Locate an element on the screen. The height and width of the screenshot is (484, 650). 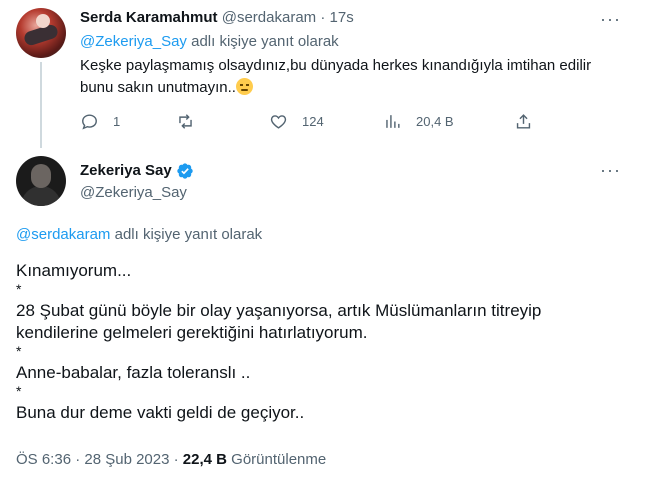
analytics-icon is located at coordinates (393, 121).